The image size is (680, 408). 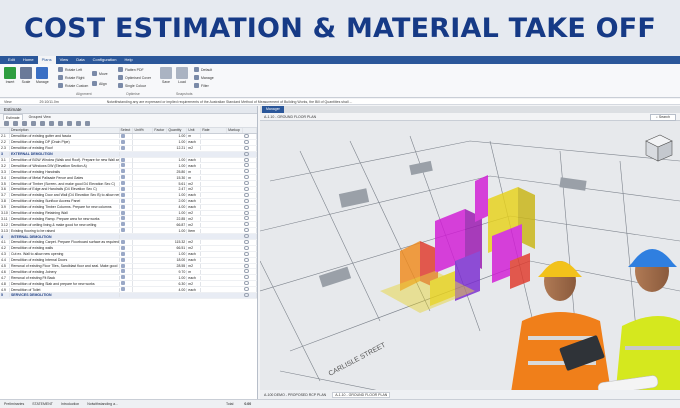 What do you see at coordinates (87, 123) in the screenshot?
I see `sort-icon` at bounding box center [87, 123].